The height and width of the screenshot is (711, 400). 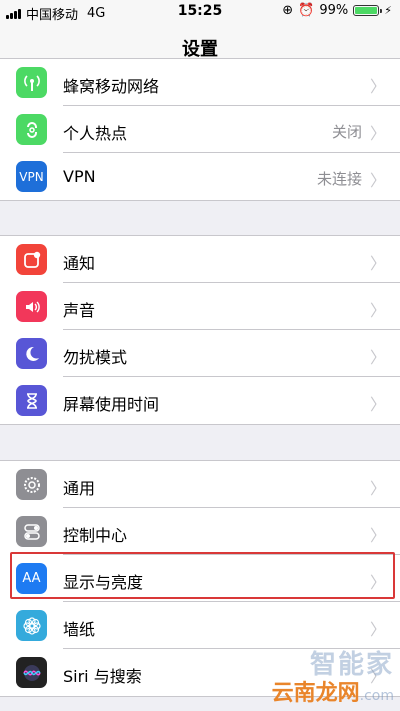 I want to click on orientation-lock-icon: ⊕, so click(x=288, y=10).